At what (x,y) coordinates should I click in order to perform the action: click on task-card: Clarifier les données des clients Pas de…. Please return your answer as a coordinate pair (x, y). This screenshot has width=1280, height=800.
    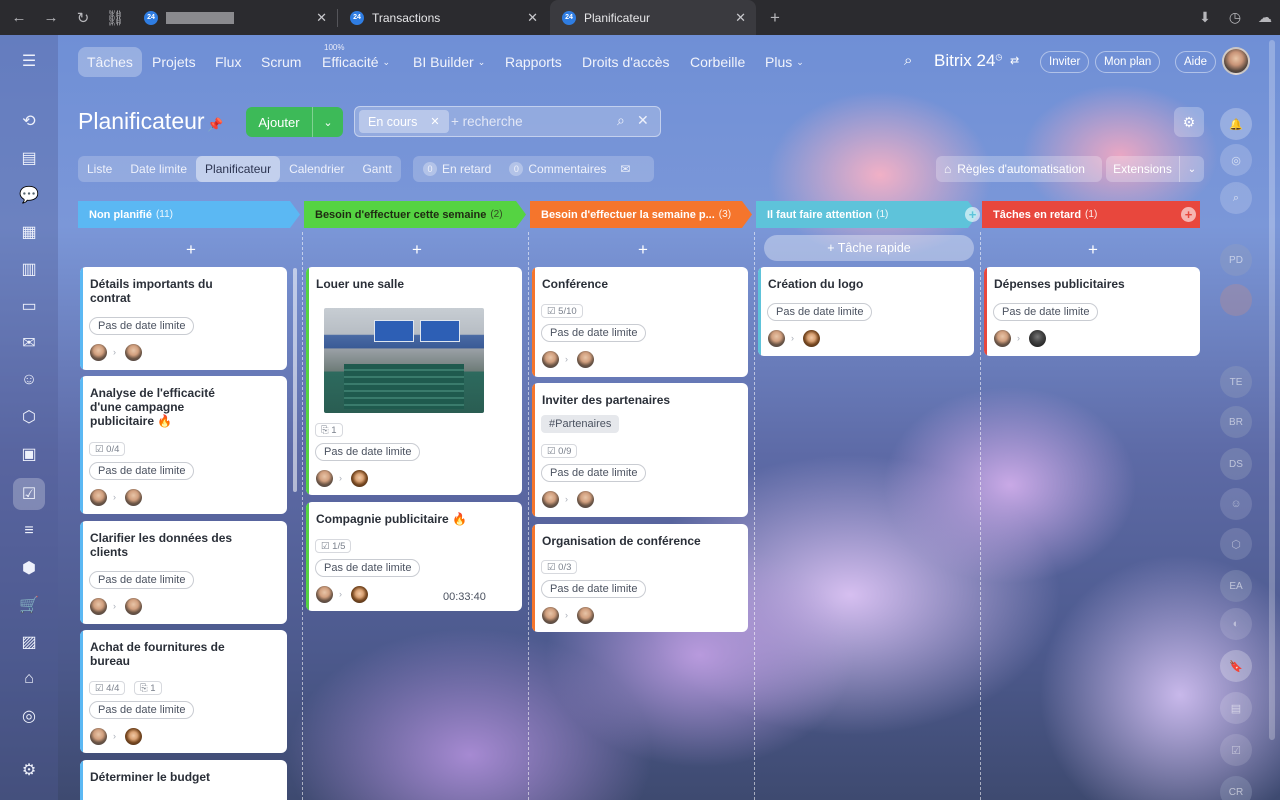
    Looking at the image, I should click on (183, 572).